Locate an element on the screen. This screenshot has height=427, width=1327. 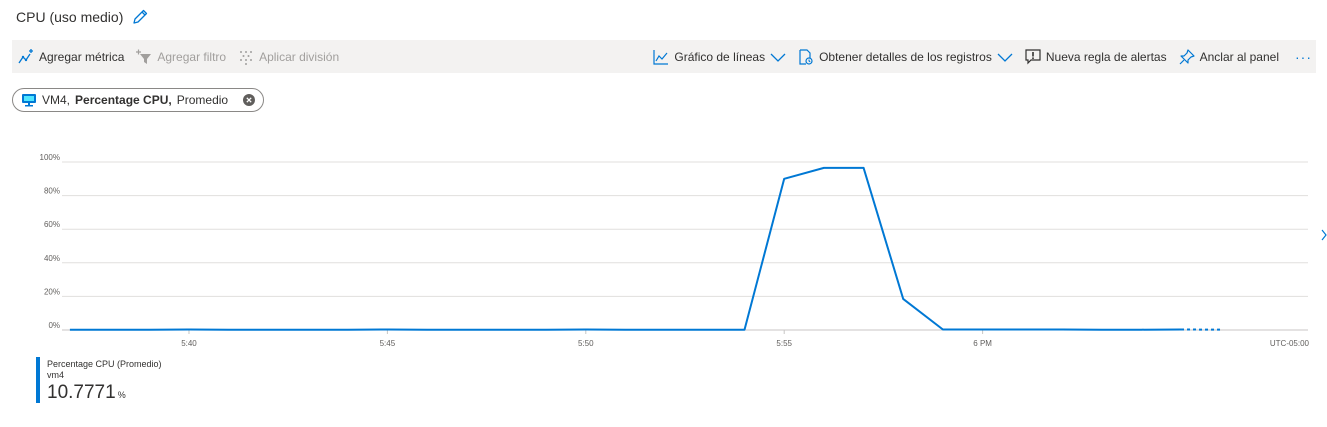
legend-value: 10.7771% is located at coordinates (86, 393).